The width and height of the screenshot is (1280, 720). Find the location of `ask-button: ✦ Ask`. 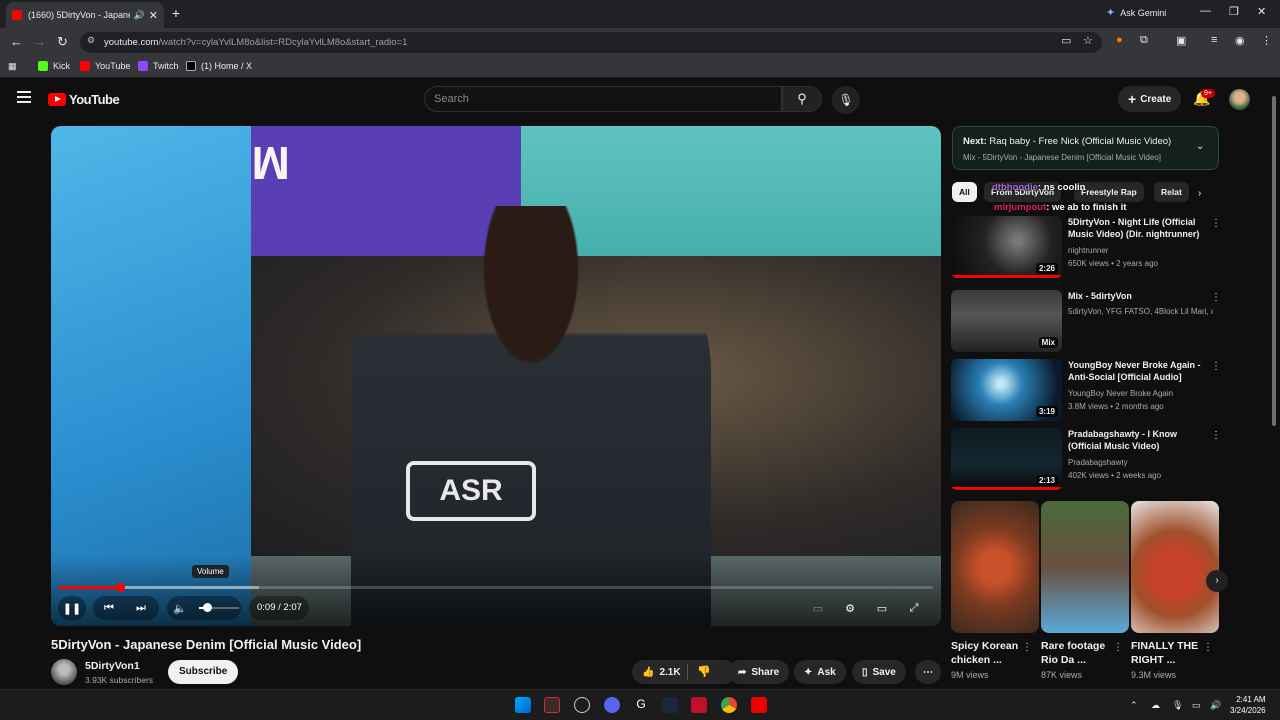

ask-button: ✦ Ask is located at coordinates (820, 672).